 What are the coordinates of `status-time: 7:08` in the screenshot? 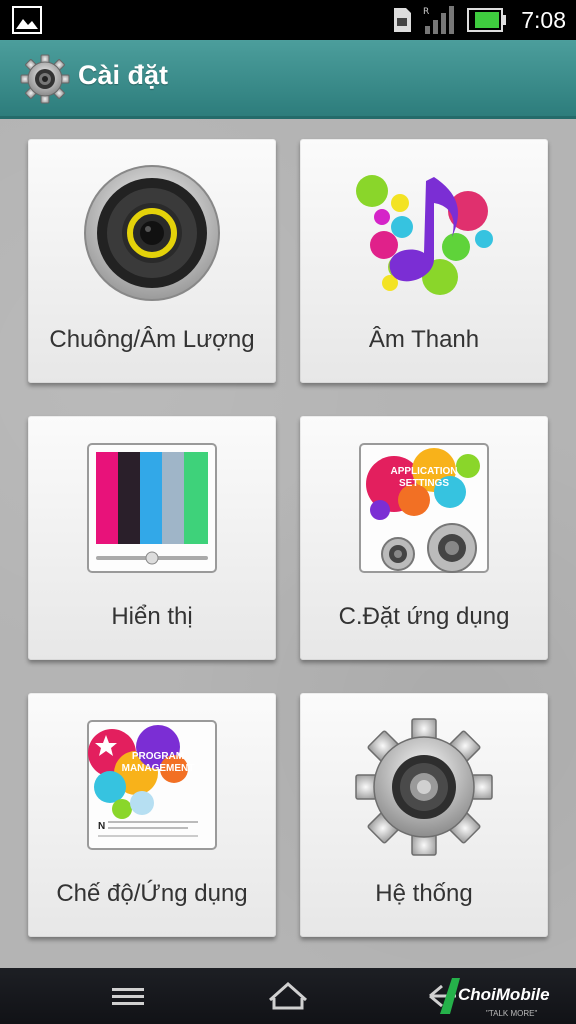 It's located at (543, 19).